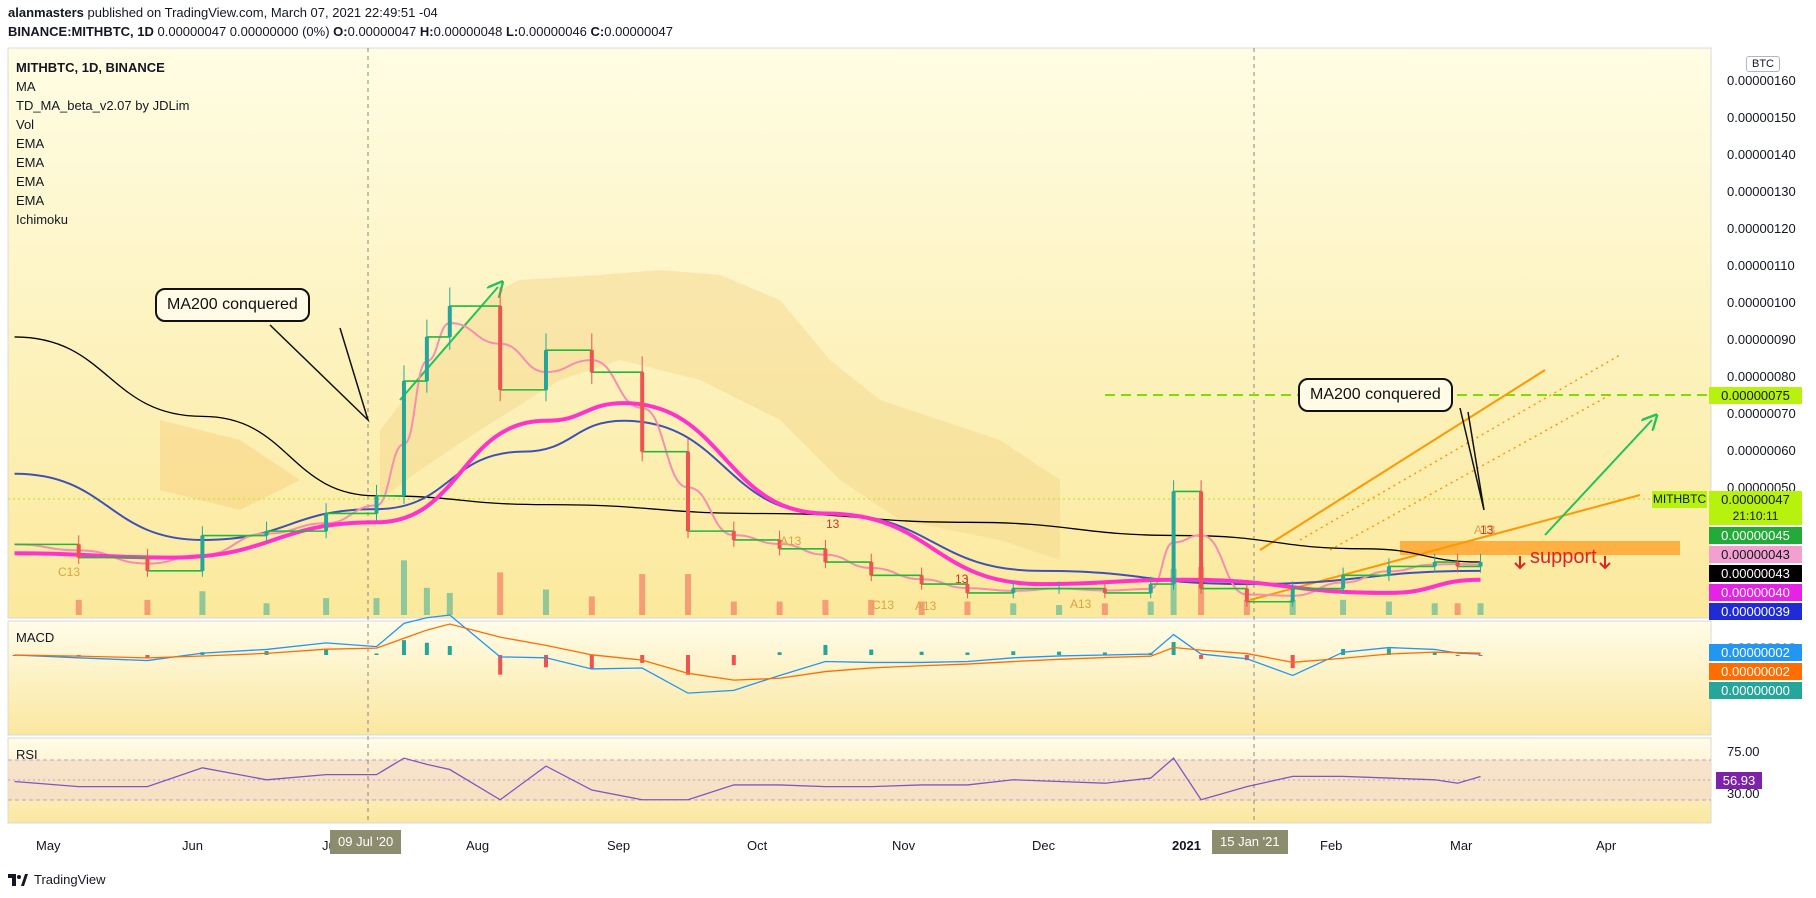 The width and height of the screenshot is (1816, 898). I want to click on footer-brand: TradingView, so click(57, 879).